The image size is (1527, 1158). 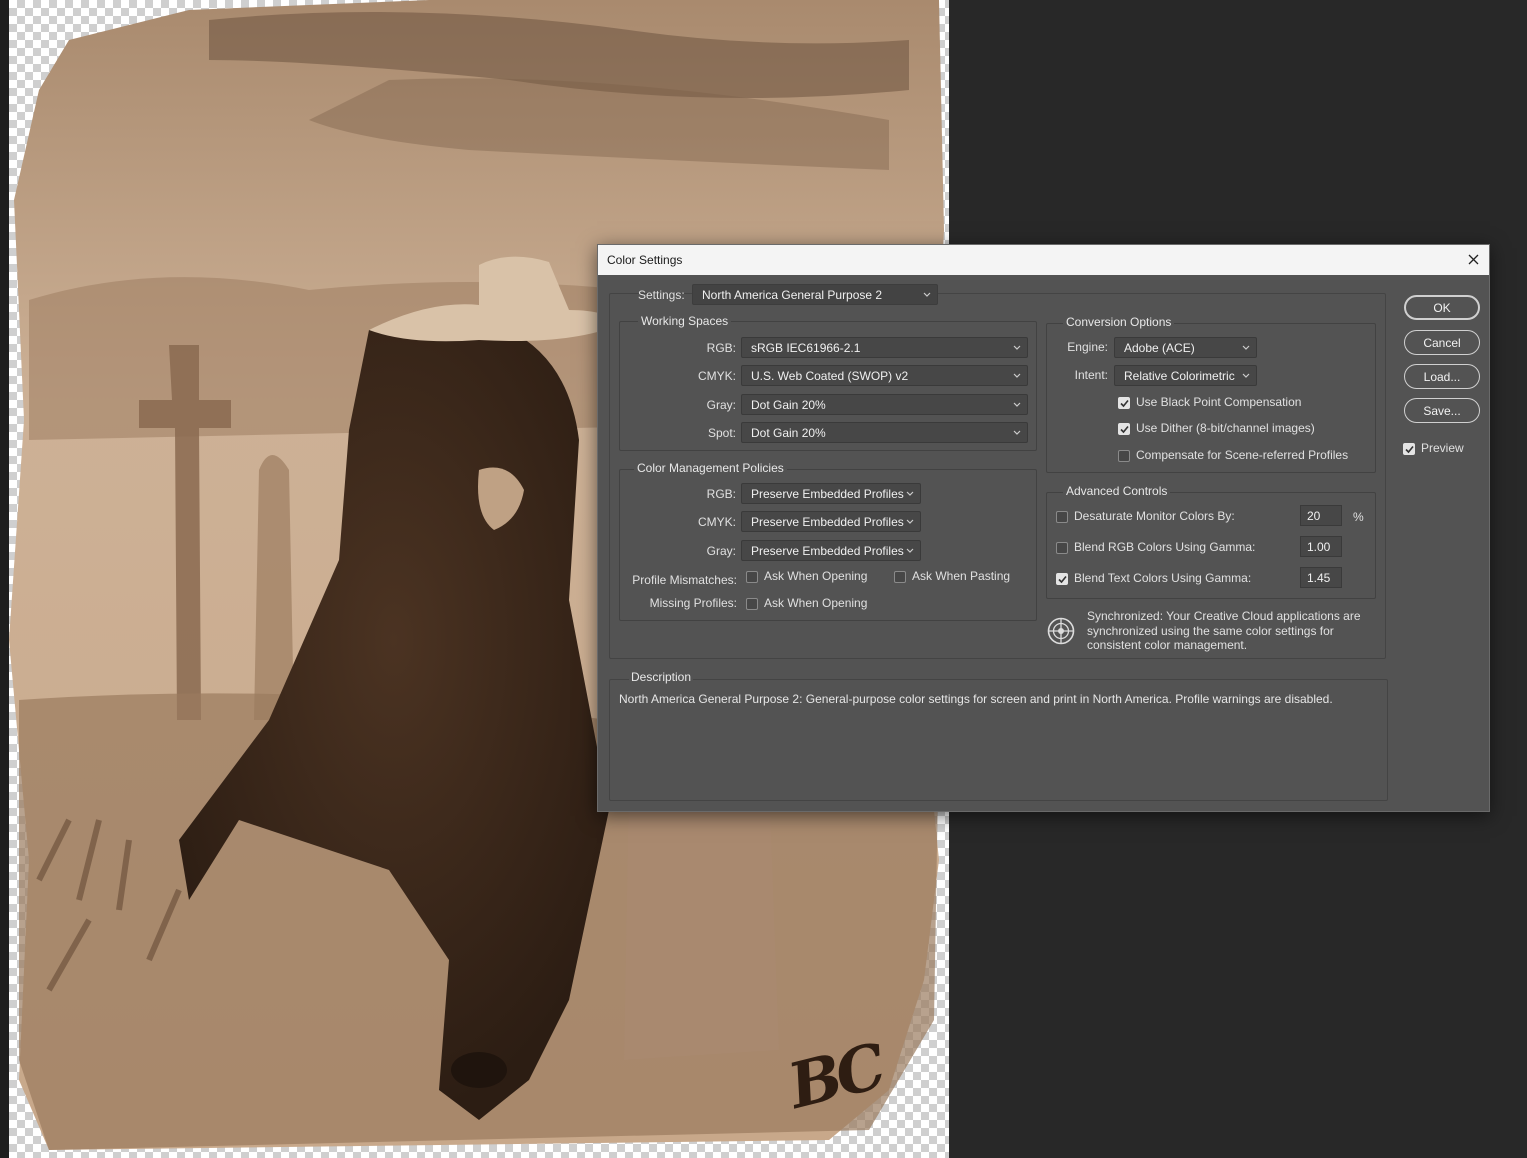 I want to click on policy-rgb-dropdown: Preserve Embedded Profiles, so click(x=831, y=493).